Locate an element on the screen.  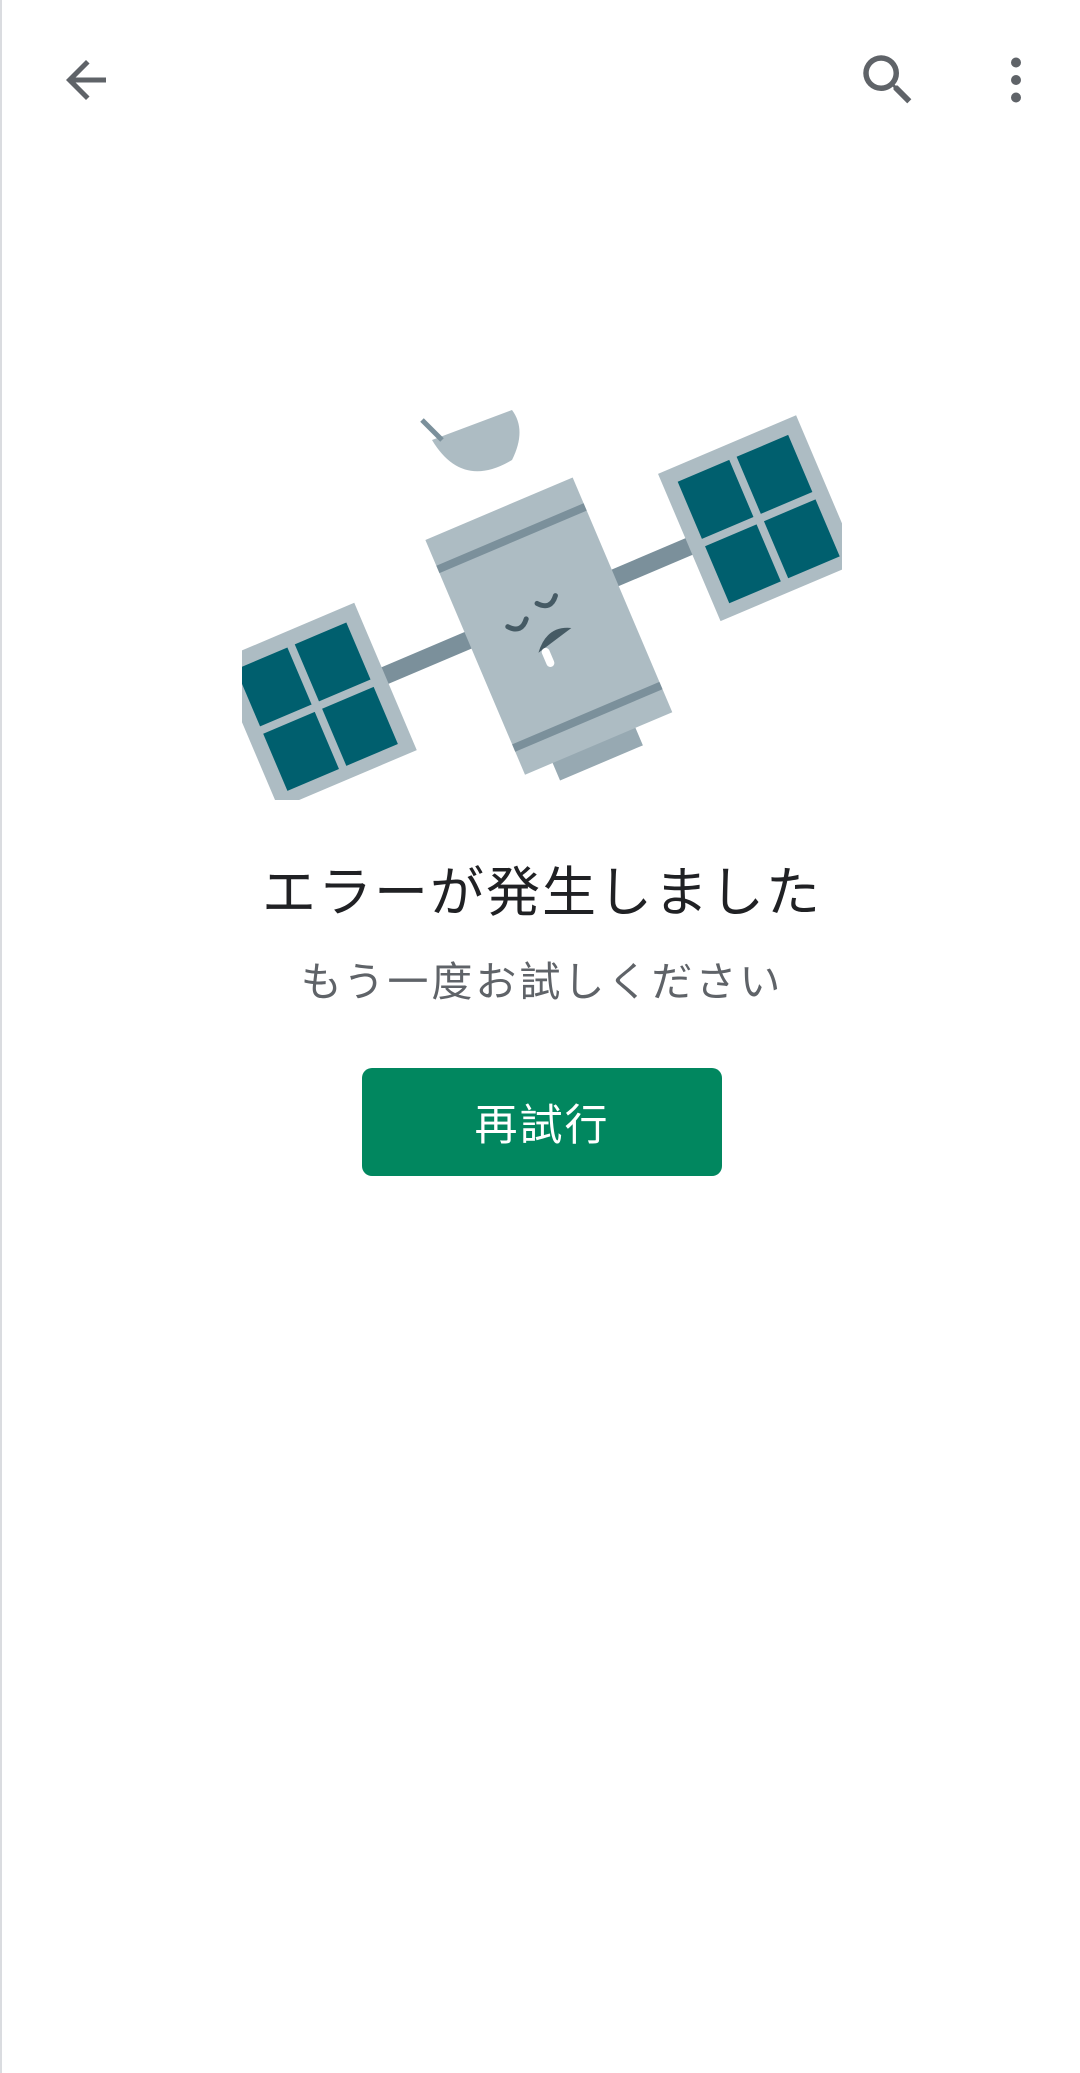
arrow-back-icon is located at coordinates (86, 80).